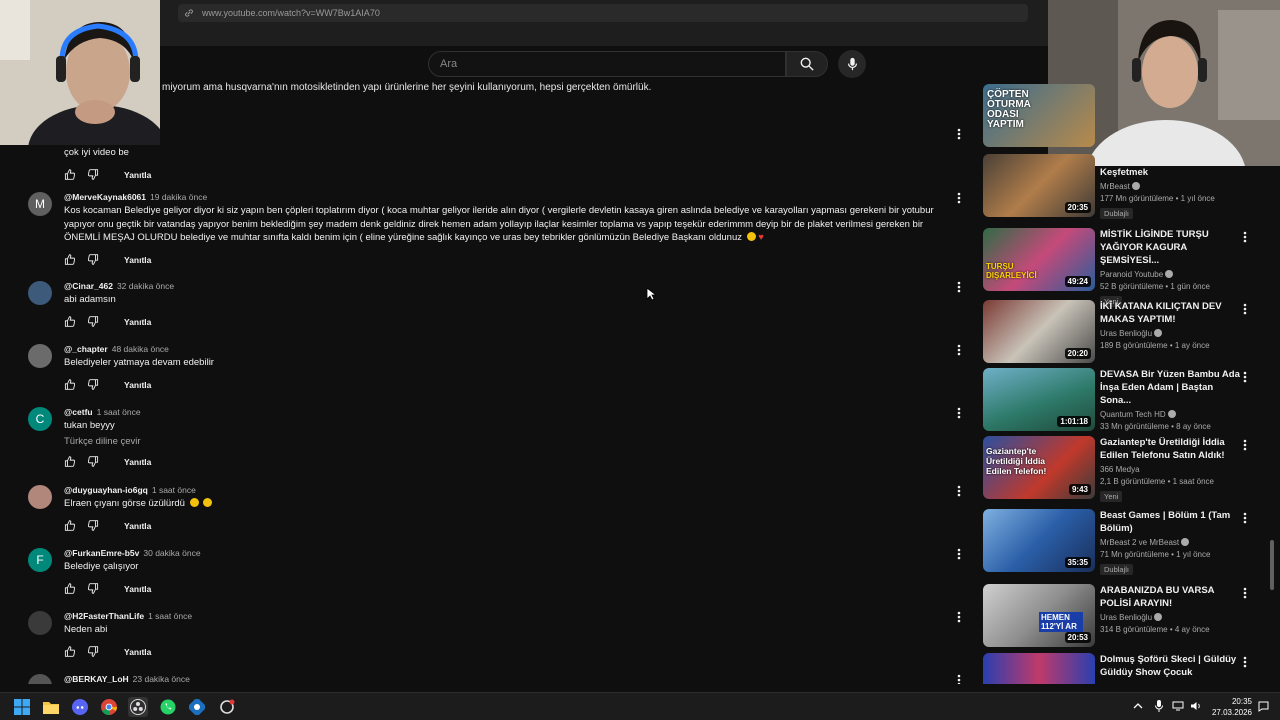 The width and height of the screenshot is (1280, 720). I want to click on comment-author: @H2FasterThanLife, so click(104, 616).